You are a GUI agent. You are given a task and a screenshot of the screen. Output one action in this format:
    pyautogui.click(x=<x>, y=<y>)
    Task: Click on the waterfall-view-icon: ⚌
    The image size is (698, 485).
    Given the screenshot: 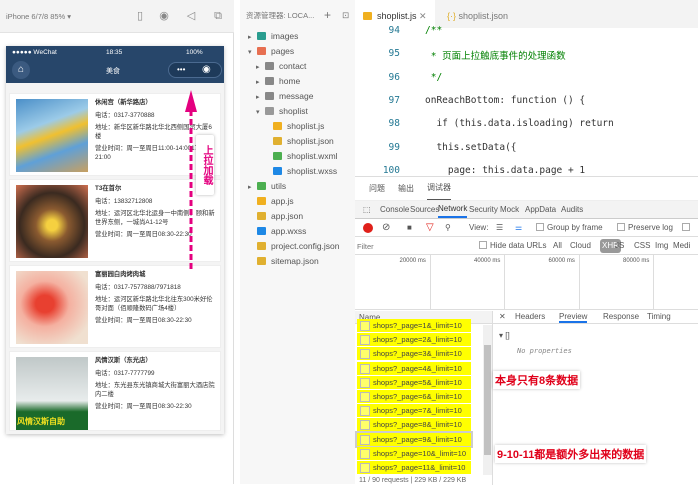 What is the action you would take?
    pyautogui.click(x=518, y=228)
    